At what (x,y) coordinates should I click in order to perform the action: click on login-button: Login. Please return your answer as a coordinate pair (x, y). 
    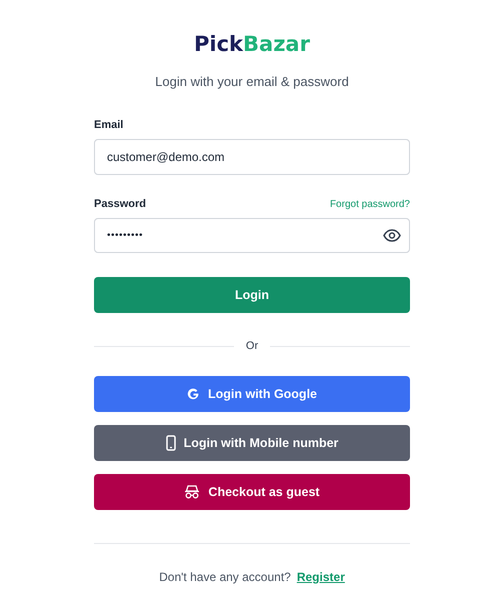
    Looking at the image, I should click on (252, 295).